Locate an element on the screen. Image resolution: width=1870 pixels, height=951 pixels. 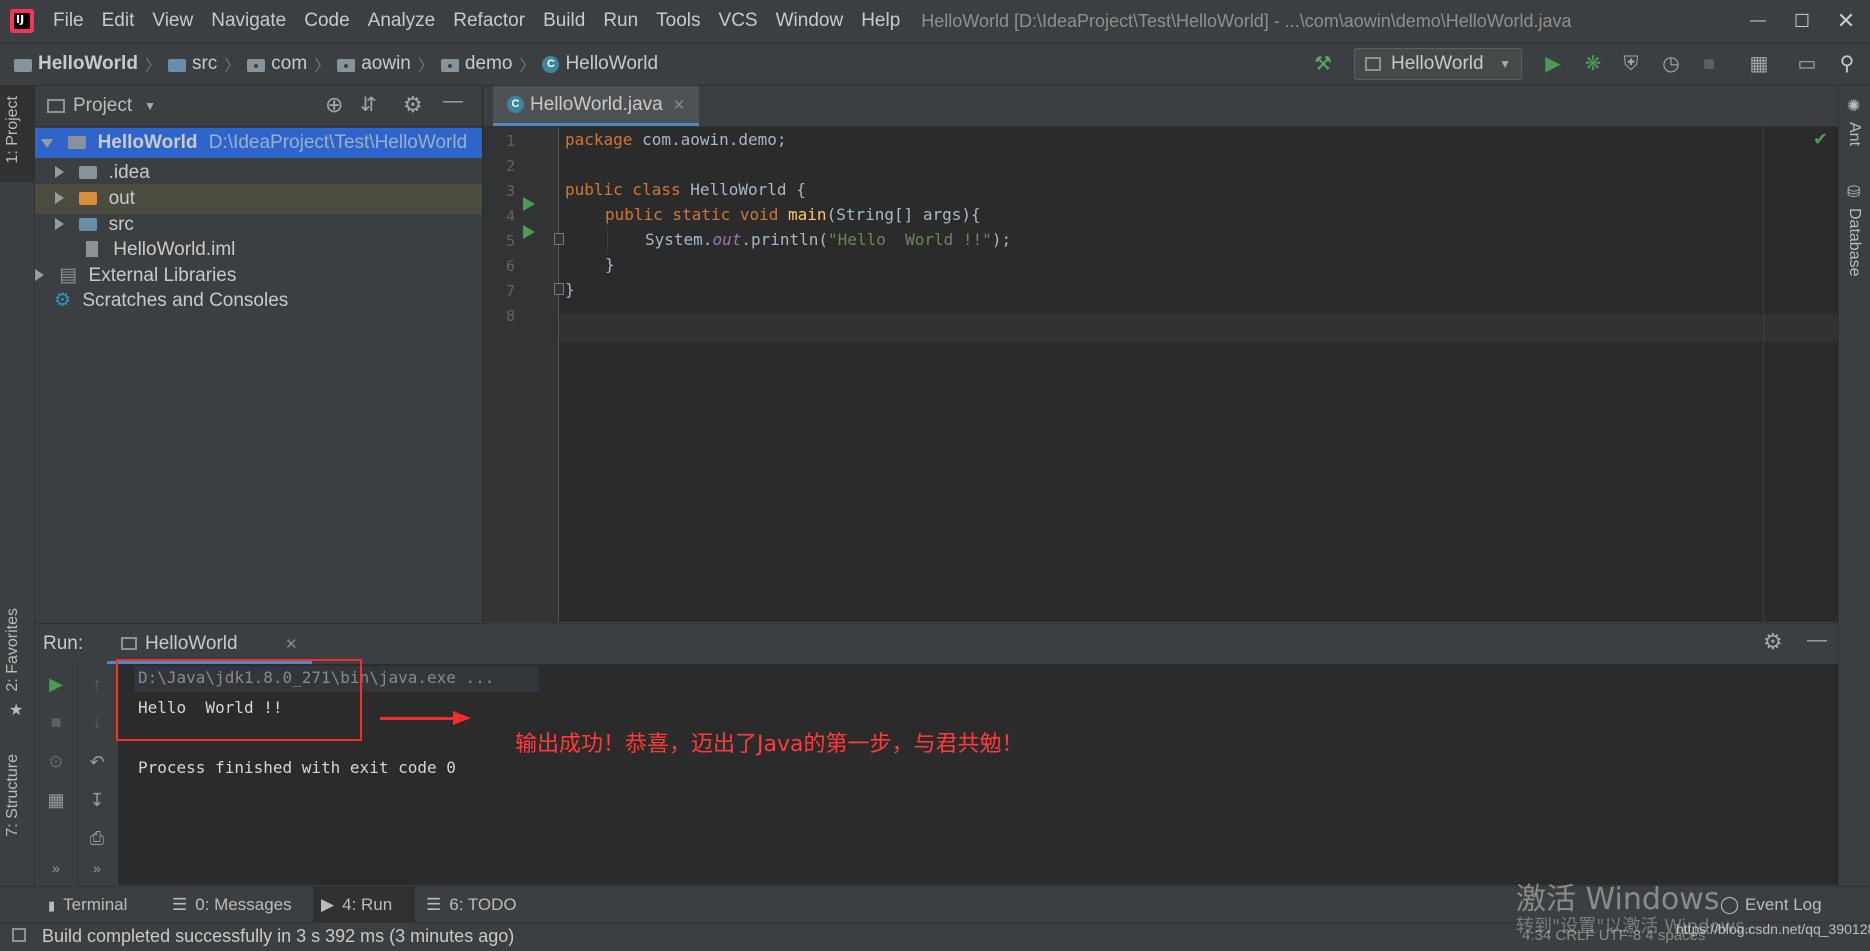
settings-debug-icon: ⚙ is located at coordinates (56, 762).